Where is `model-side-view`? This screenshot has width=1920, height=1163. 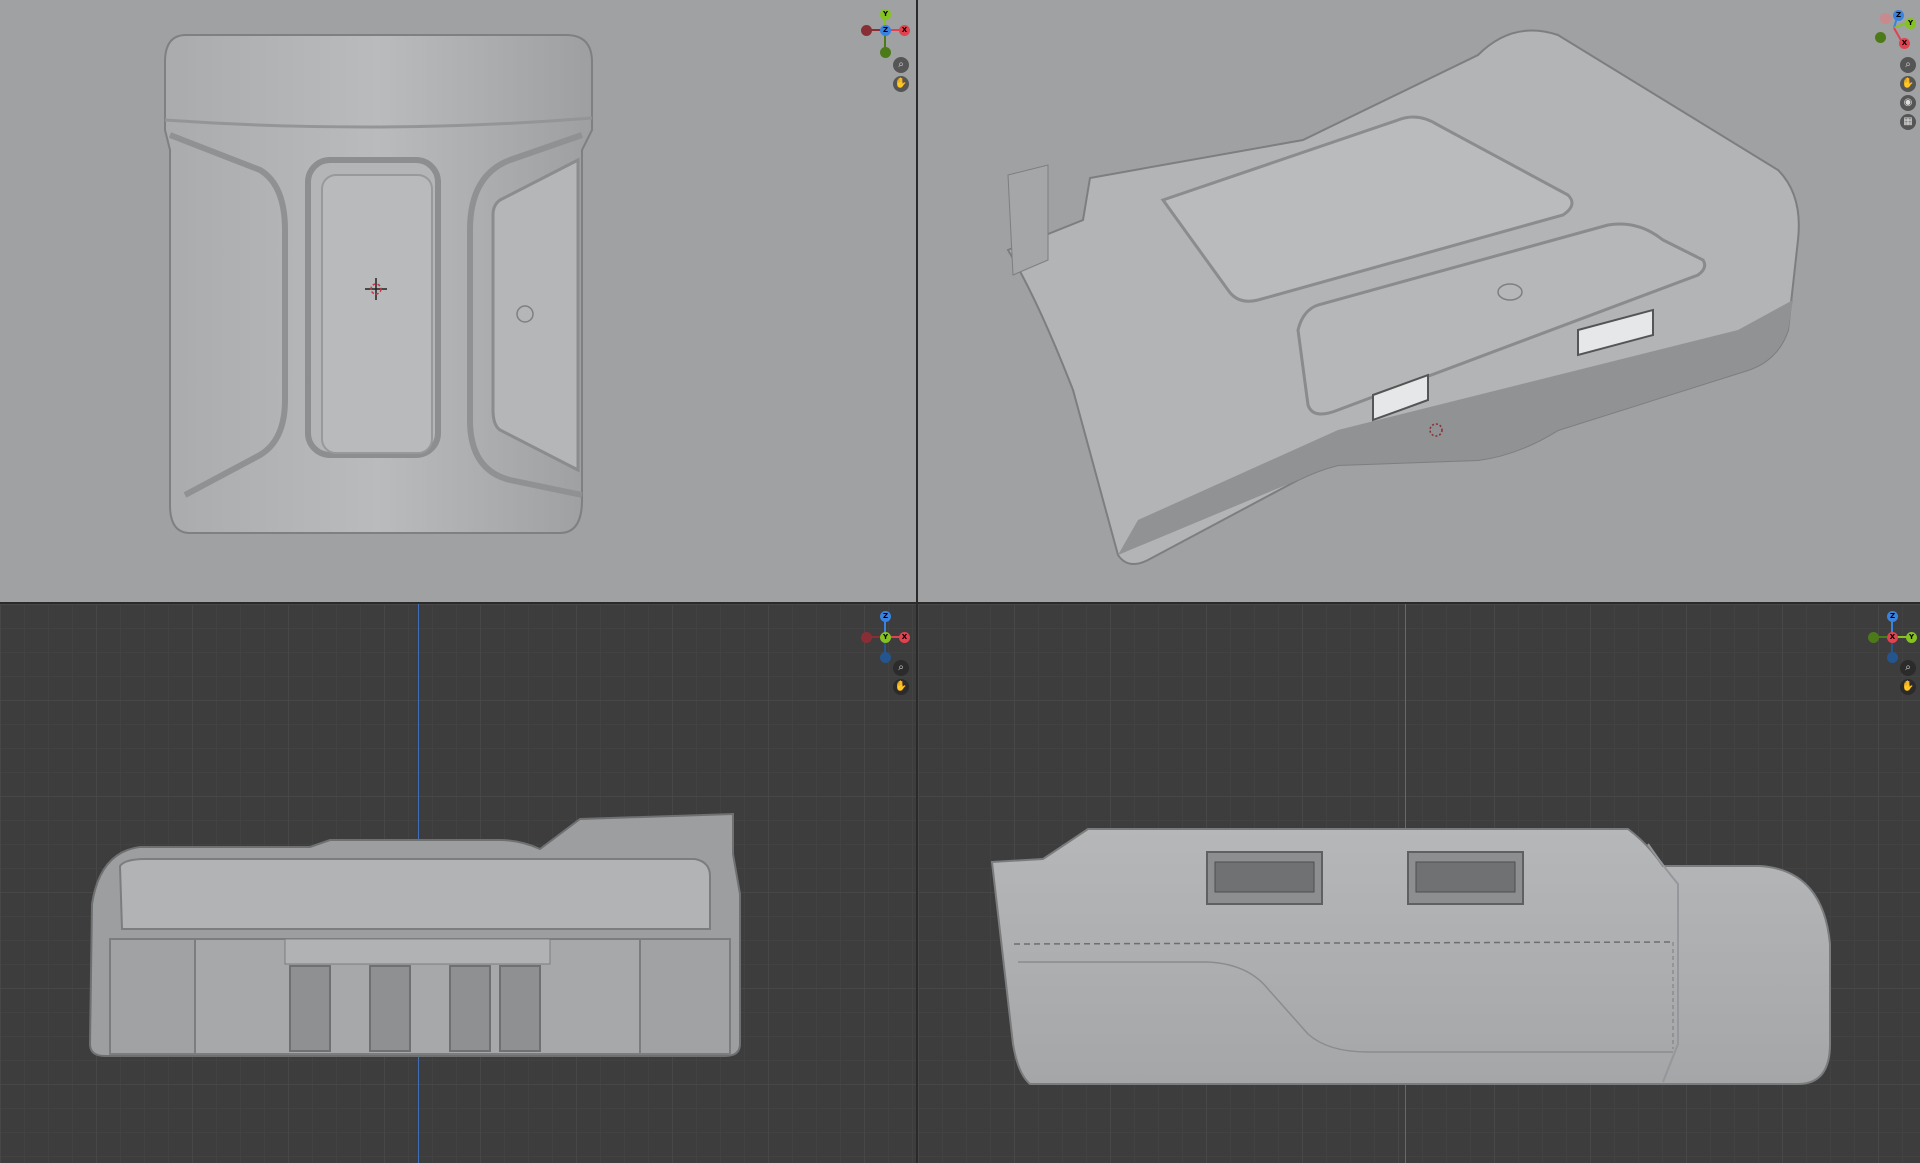
model-side-view is located at coordinates (1410, 956).